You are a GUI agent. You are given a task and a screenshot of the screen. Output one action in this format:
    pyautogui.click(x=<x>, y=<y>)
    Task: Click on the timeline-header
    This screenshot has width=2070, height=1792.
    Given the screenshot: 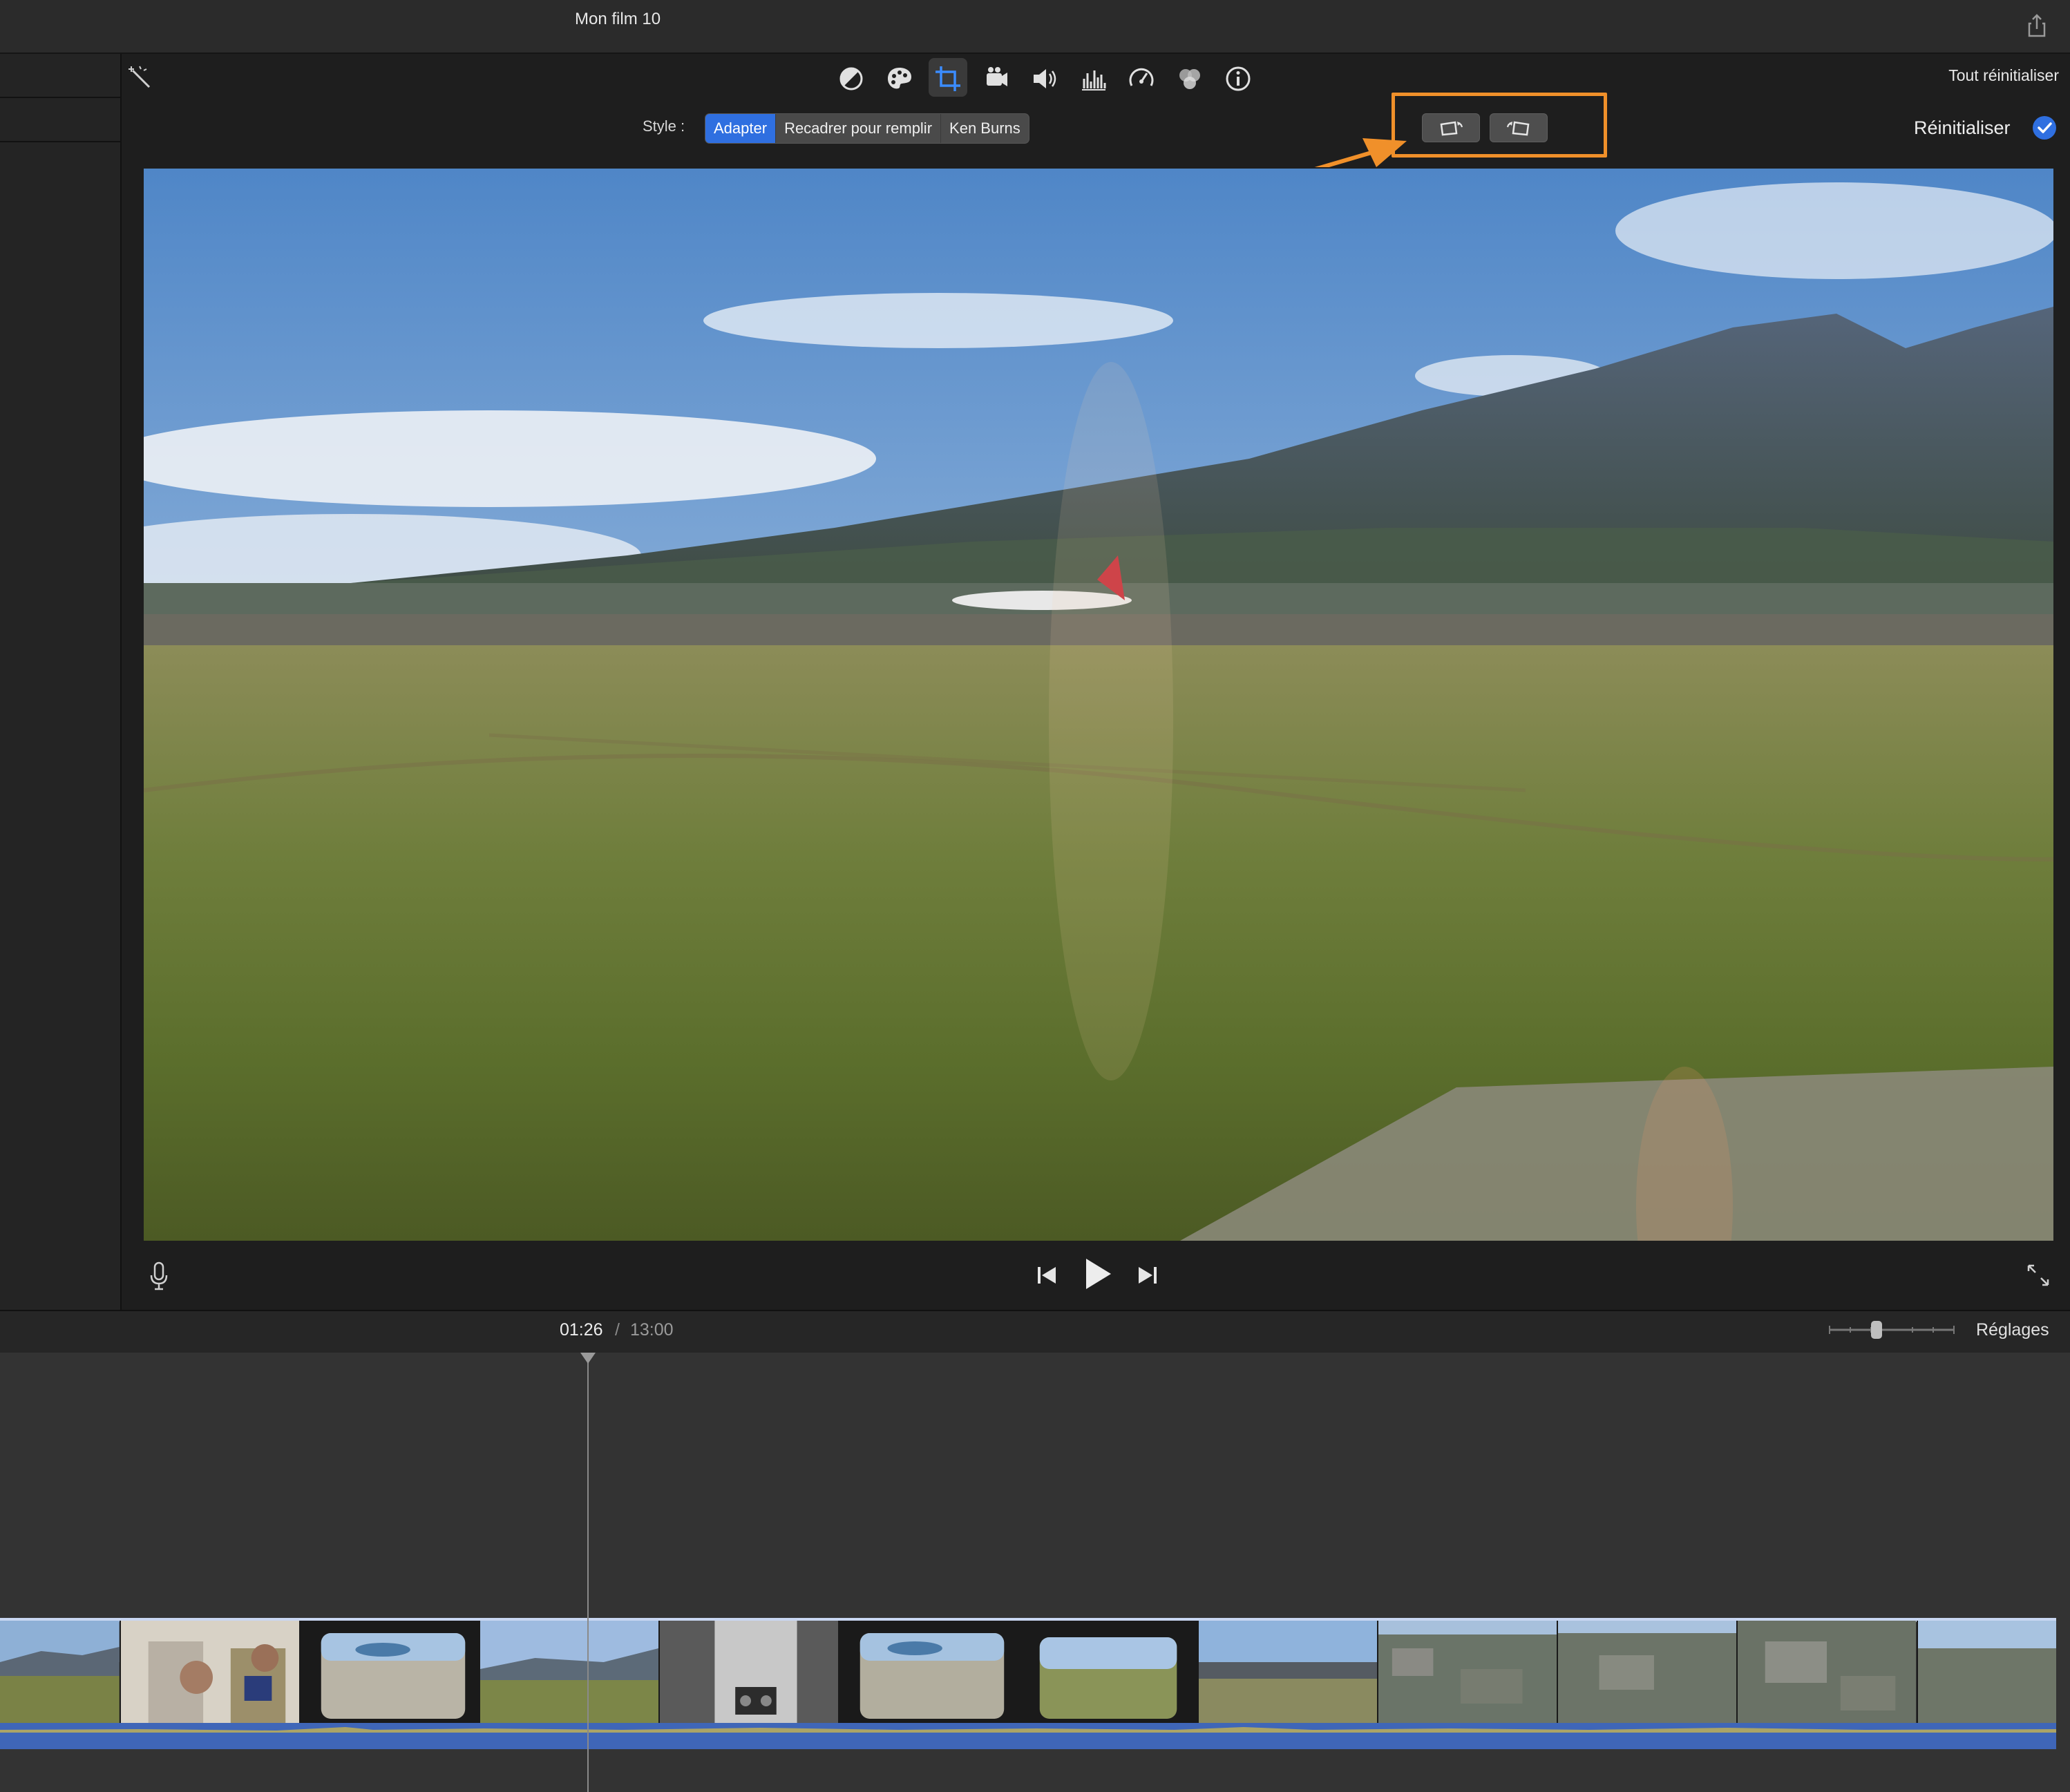 What is the action you would take?
    pyautogui.click(x=1035, y=1332)
    